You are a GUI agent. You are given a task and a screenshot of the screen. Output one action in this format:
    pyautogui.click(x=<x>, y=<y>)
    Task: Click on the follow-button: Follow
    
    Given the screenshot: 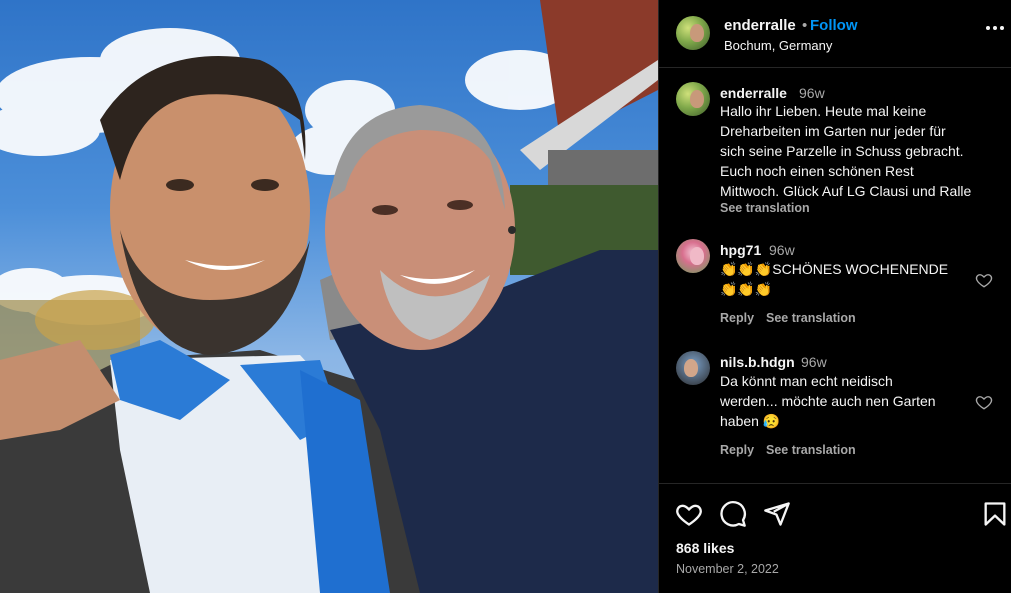 What is the action you would take?
    pyautogui.click(x=834, y=25)
    